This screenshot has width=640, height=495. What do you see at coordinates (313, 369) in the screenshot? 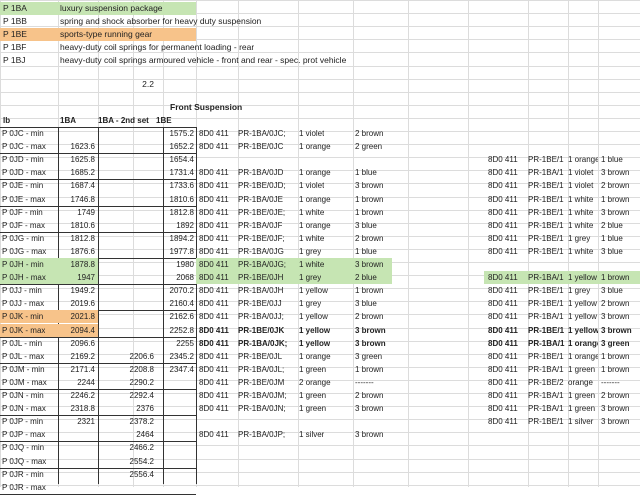
I see `spring-quantity-color: 1 green` at bounding box center [313, 369].